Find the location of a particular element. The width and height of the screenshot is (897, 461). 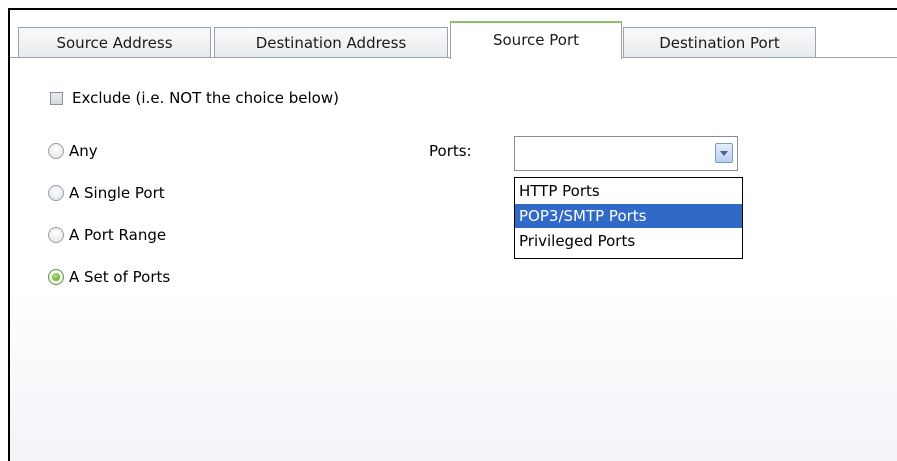

tab-source-address: Source Address is located at coordinates (114, 42).